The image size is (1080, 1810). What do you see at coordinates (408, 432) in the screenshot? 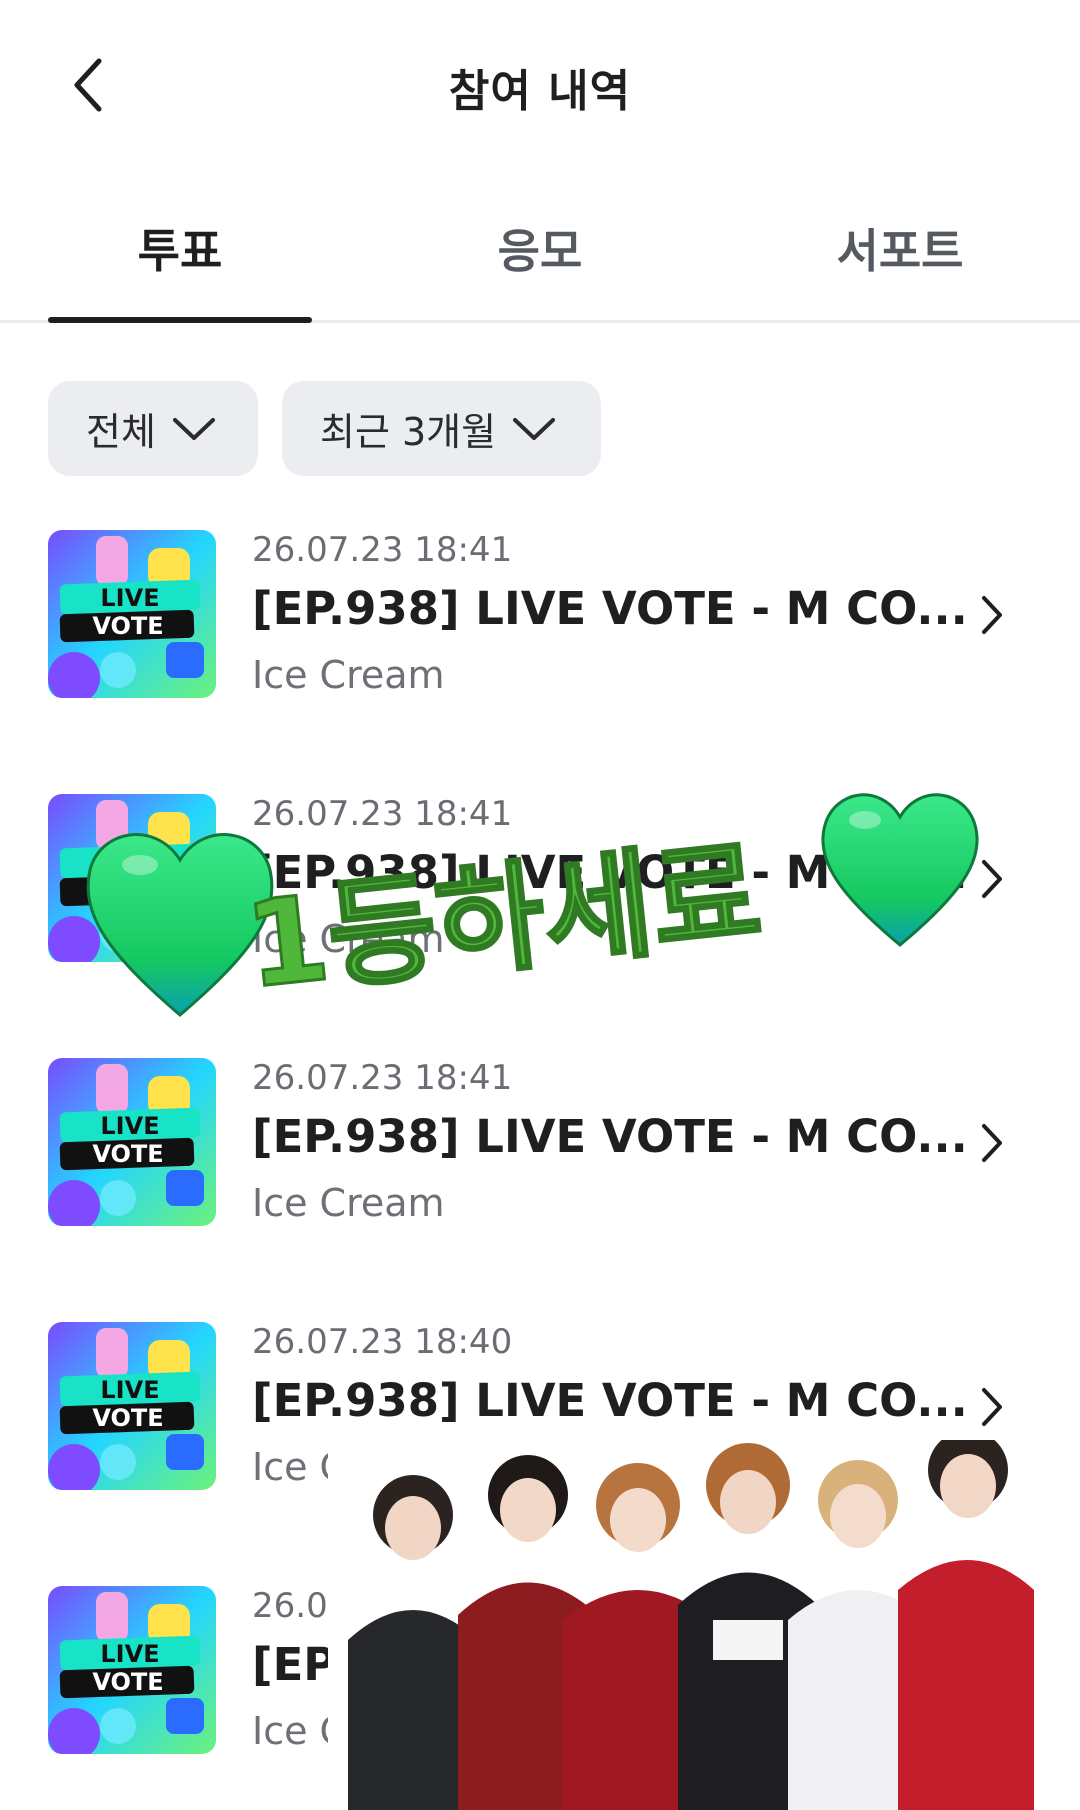
I see `period-filter-label: 최근 3개월` at bounding box center [408, 432].